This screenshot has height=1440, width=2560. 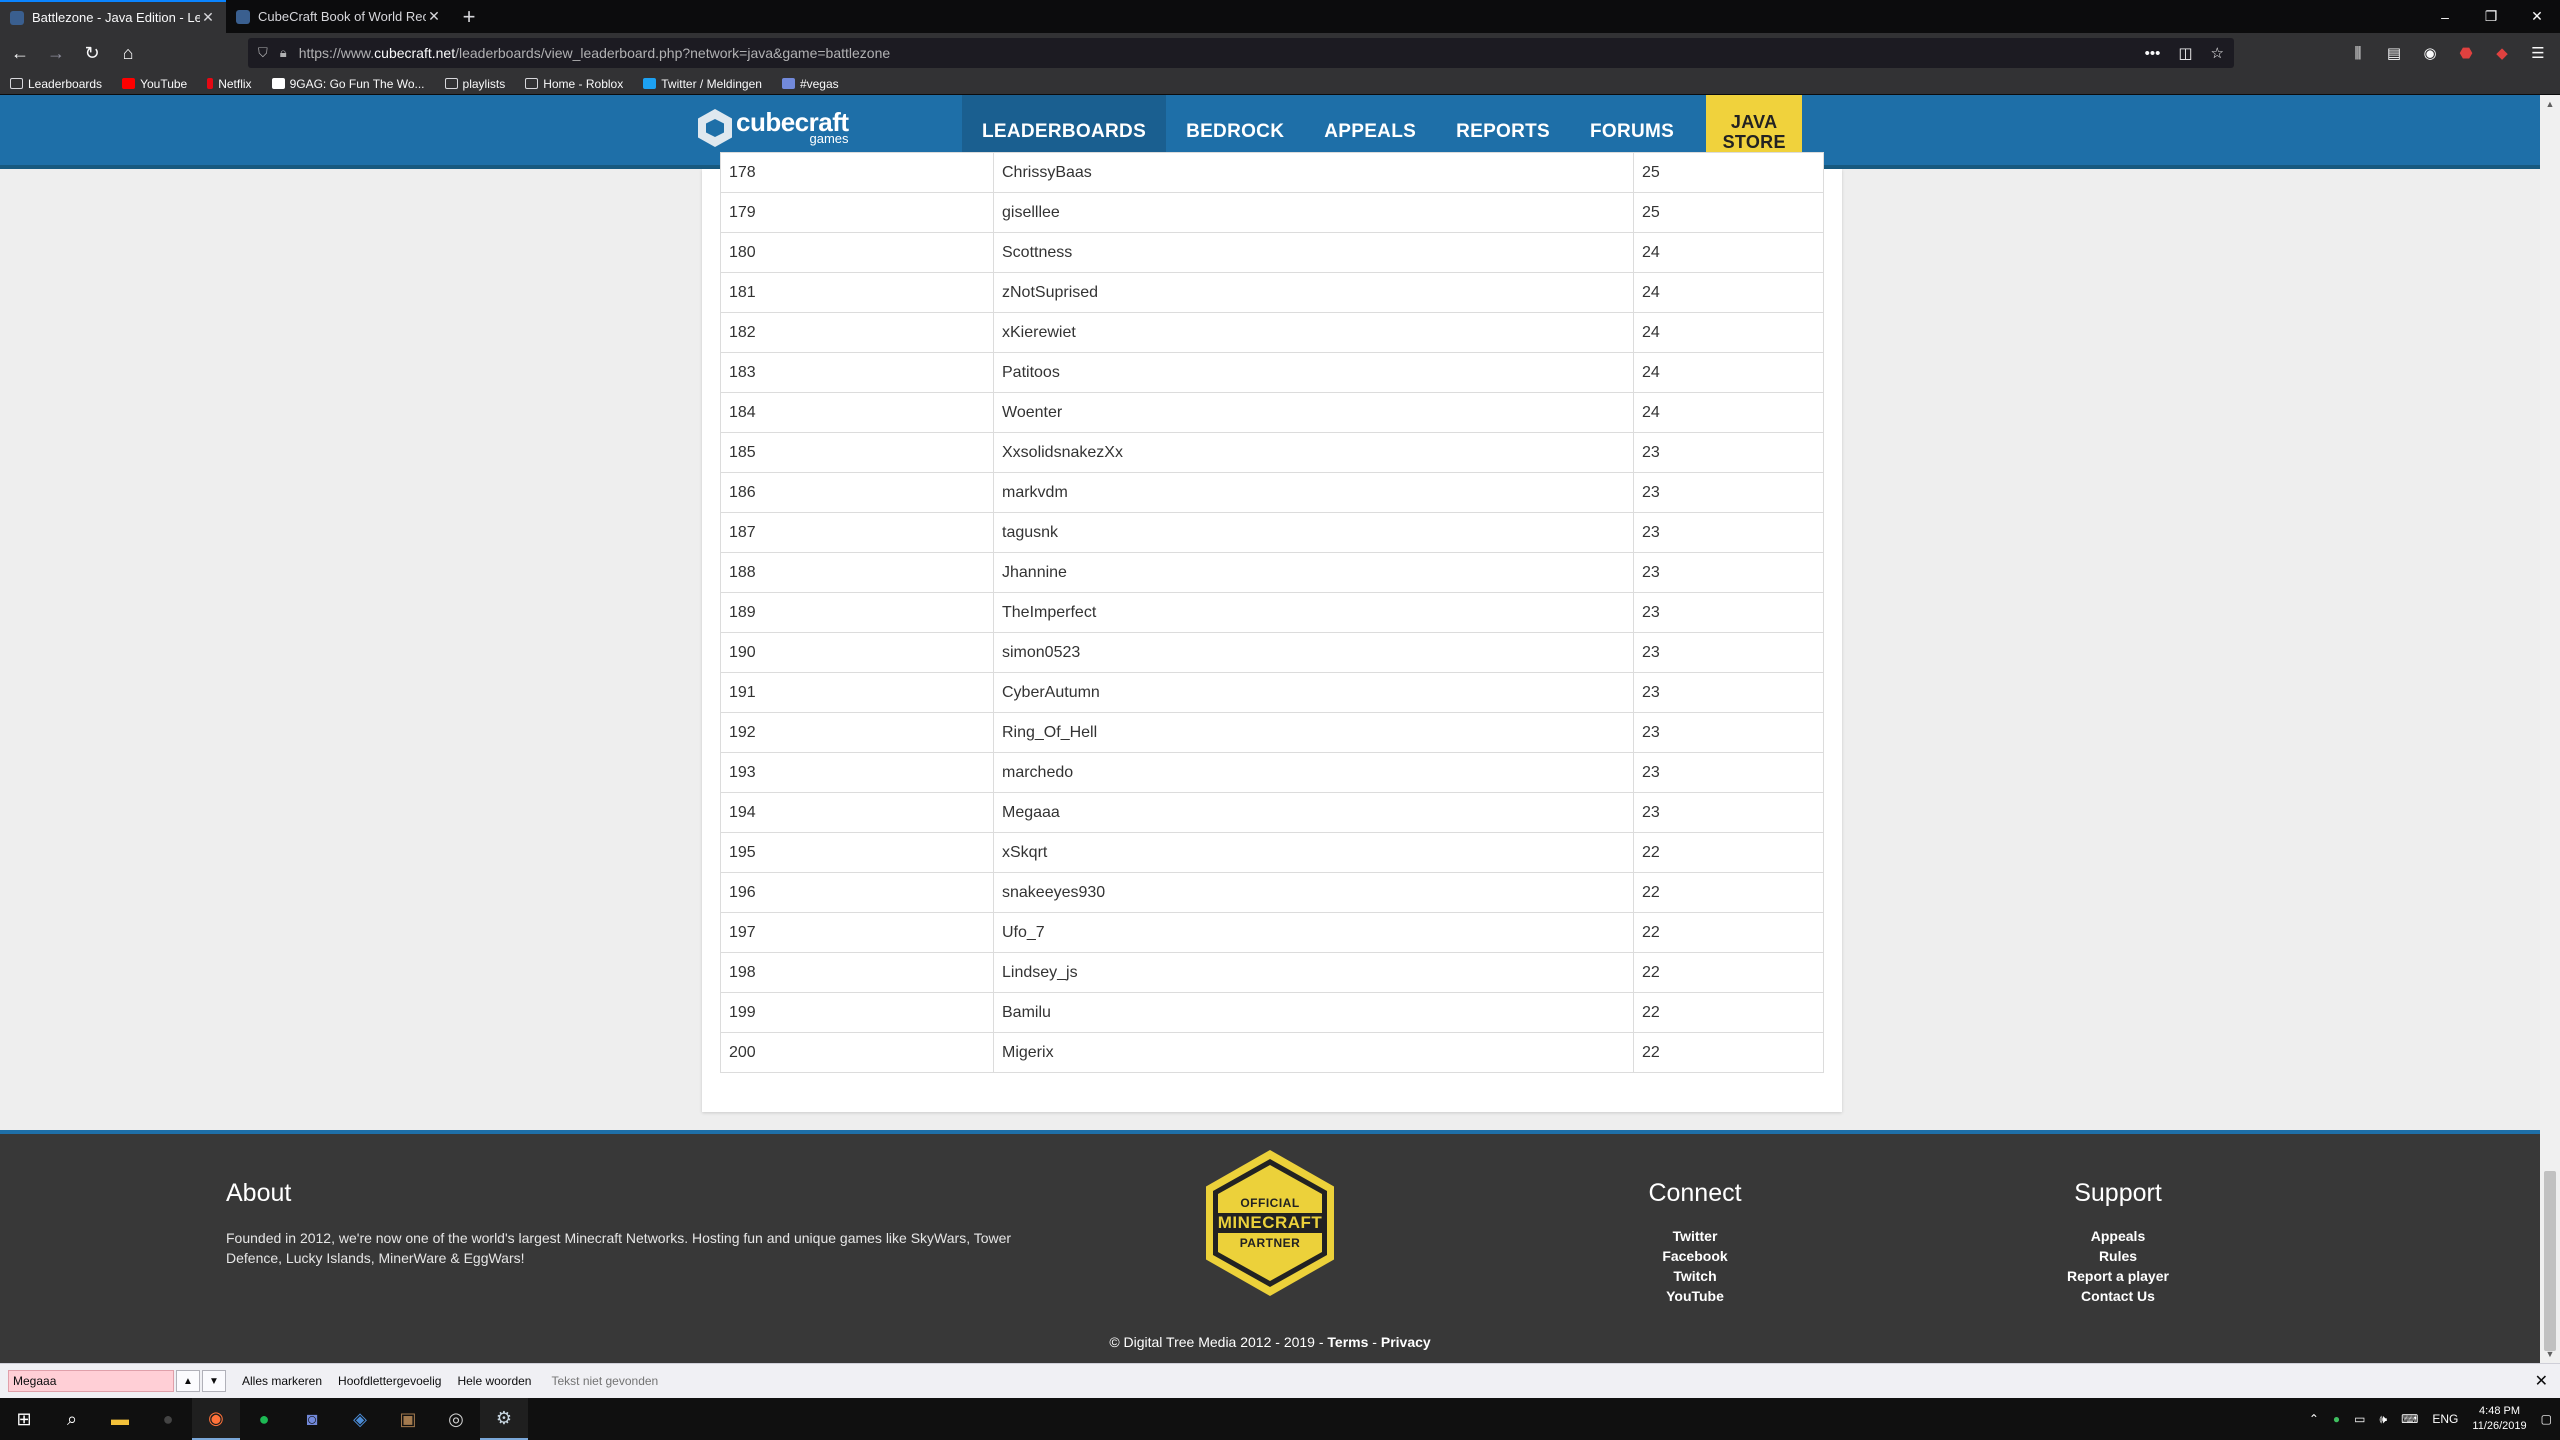 I want to click on rank-cell: 195, so click(x=857, y=852).